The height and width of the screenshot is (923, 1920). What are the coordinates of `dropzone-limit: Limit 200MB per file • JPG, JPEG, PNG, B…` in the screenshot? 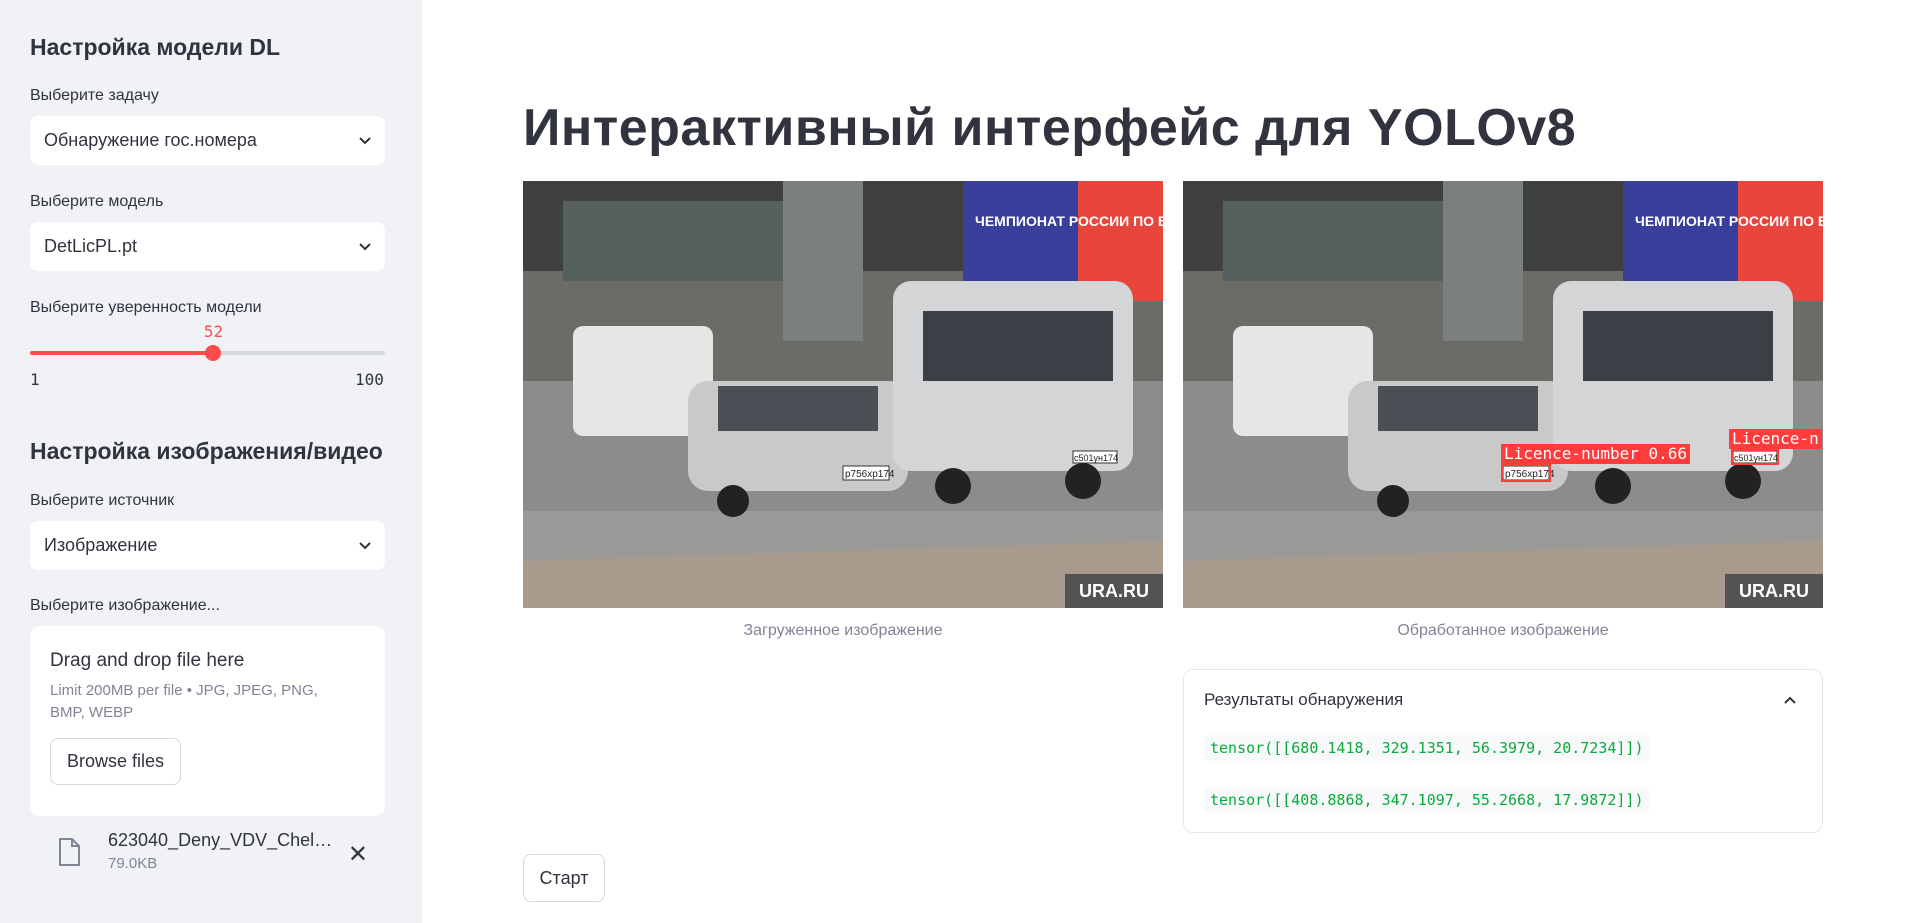 It's located at (184, 701).